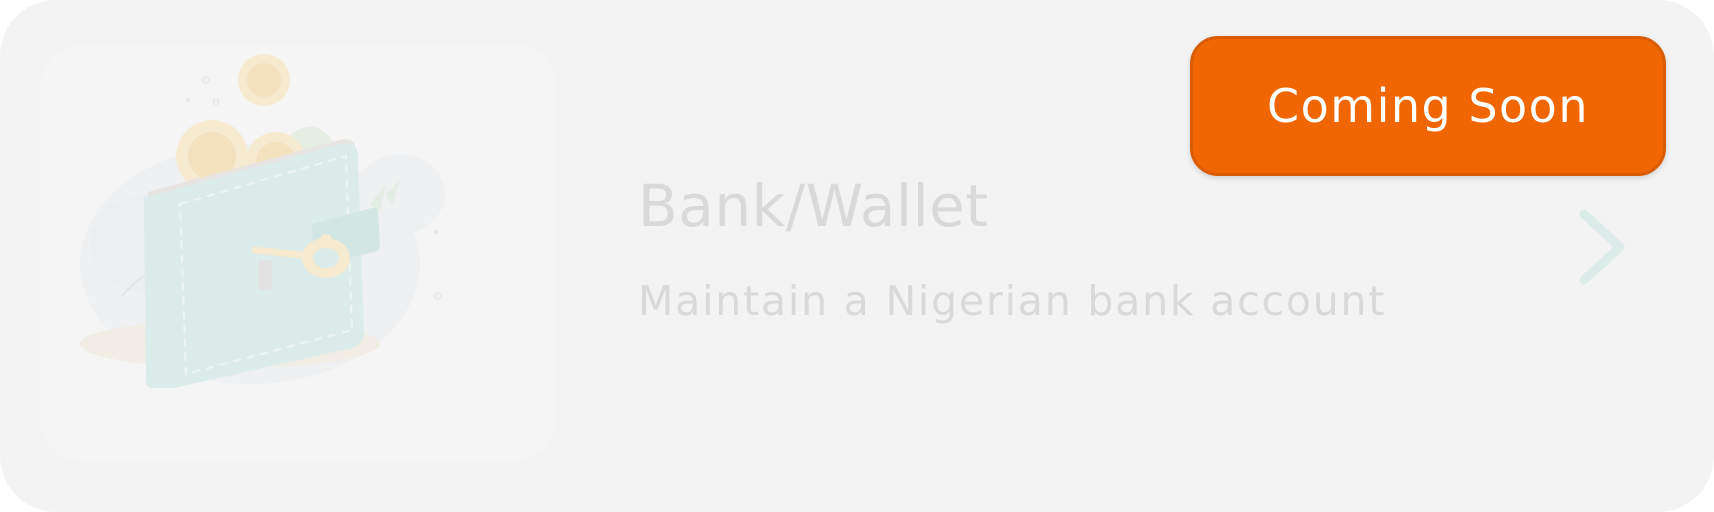 The image size is (1714, 512). Describe the element at coordinates (1012, 301) in the screenshot. I see `option-subtitle: Maintain a Nigerian bank account` at that location.